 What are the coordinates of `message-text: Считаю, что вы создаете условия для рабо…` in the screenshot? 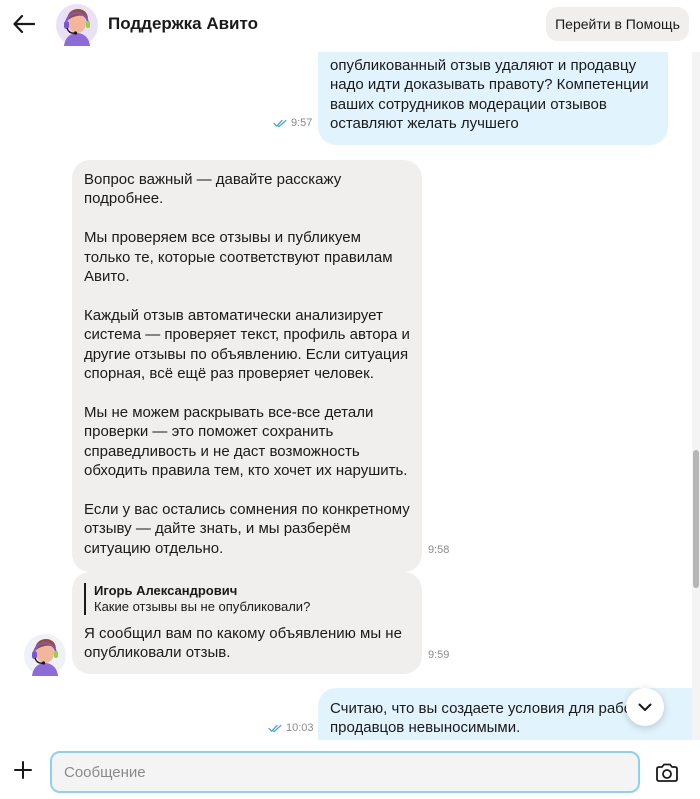 It's located at (490, 718).